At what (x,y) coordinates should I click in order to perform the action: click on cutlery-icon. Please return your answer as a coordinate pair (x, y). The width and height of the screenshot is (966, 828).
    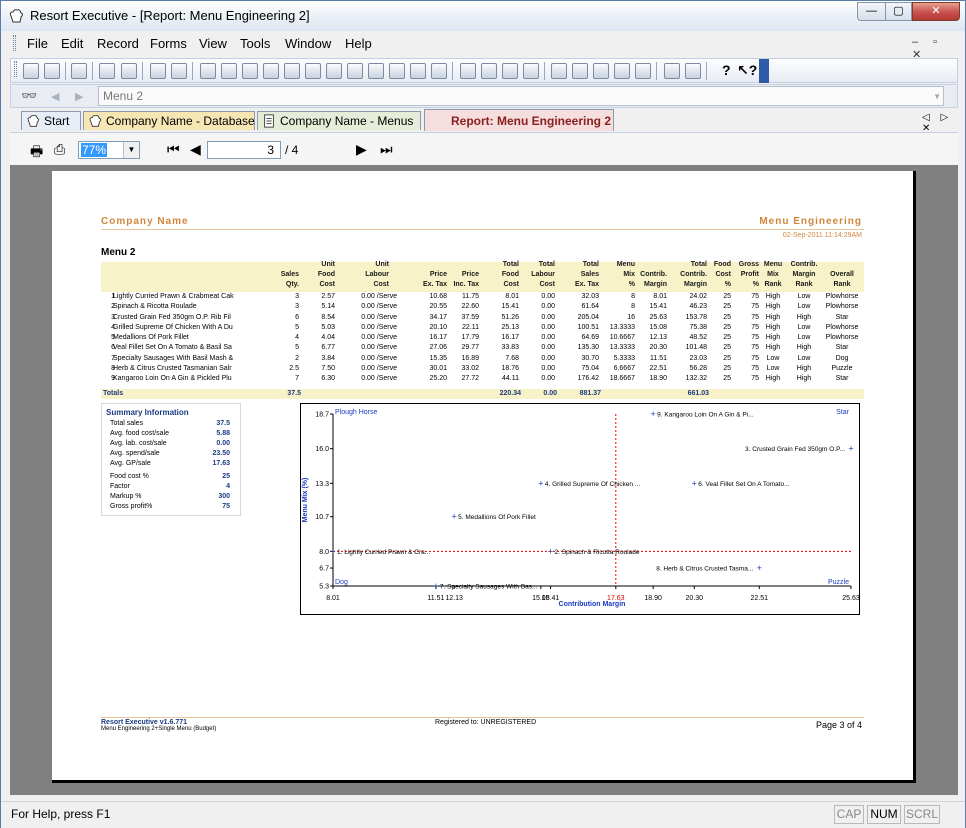
    Looking at the image, I should click on (292, 71).